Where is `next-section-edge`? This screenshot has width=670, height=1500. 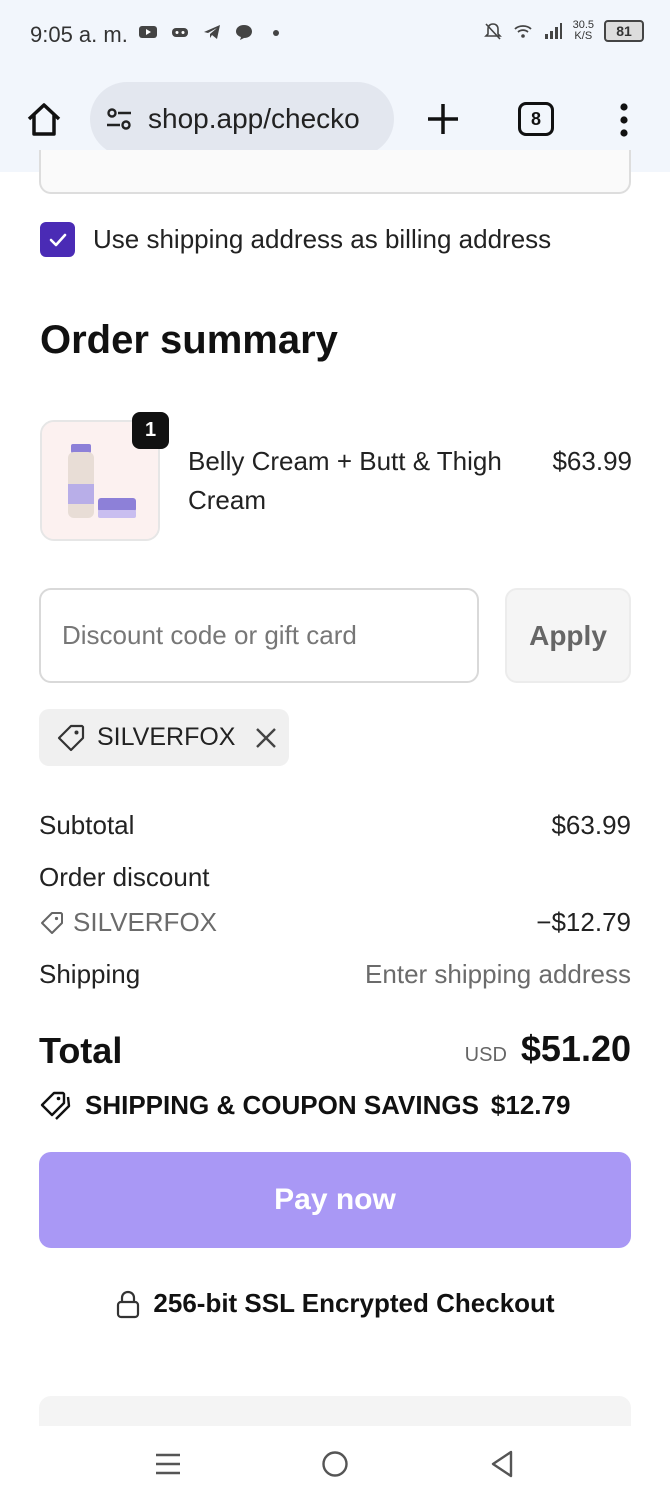
next-section-edge is located at coordinates (335, 1411).